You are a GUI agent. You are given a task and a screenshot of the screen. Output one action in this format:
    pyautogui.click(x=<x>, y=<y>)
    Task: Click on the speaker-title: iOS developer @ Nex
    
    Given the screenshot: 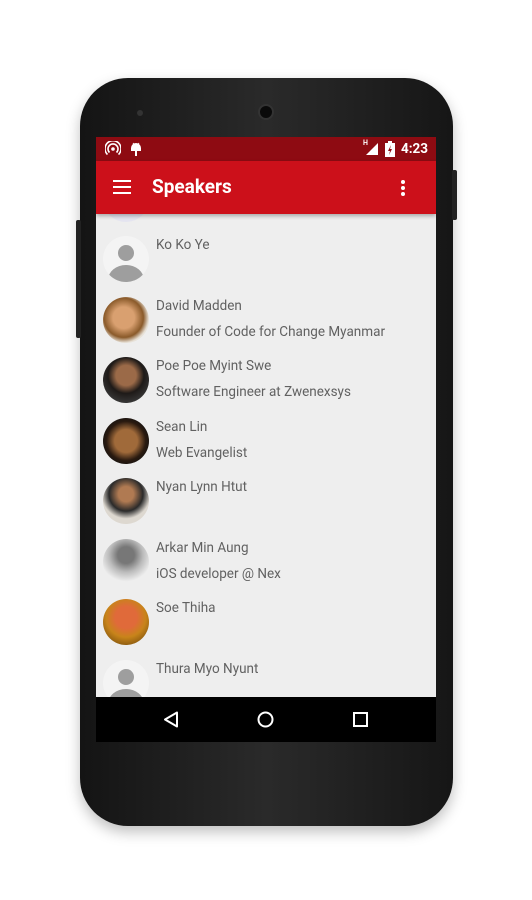 What is the action you would take?
    pyautogui.click(x=218, y=573)
    